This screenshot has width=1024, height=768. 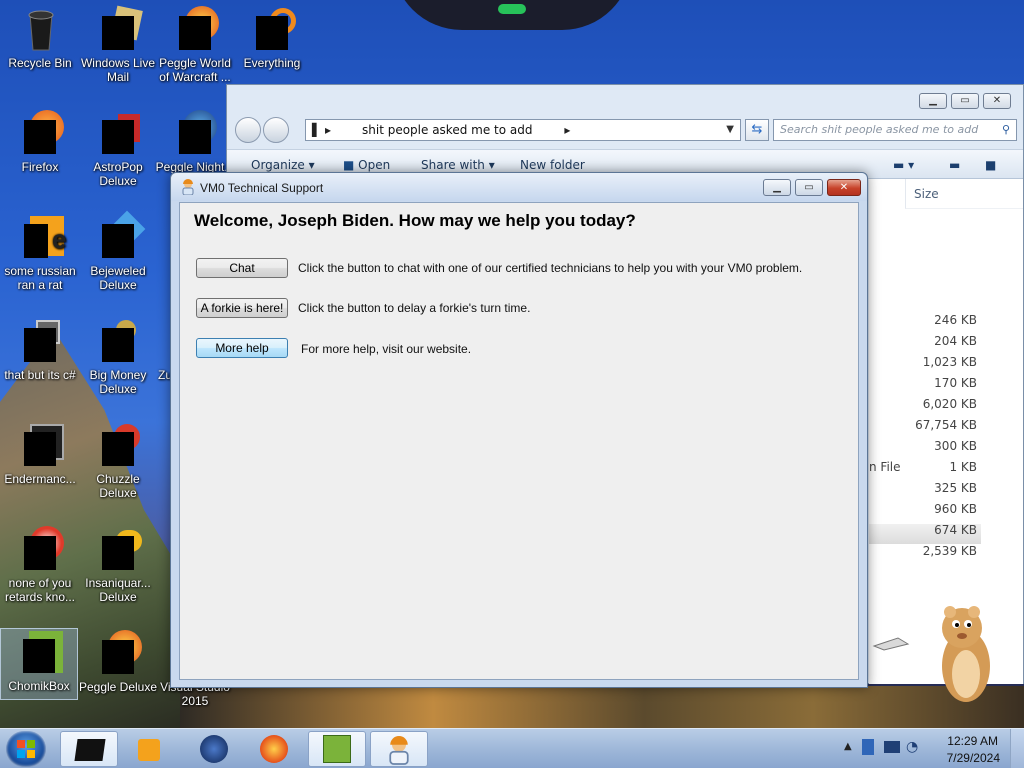 What do you see at coordinates (997, 101) in the screenshot?
I see `close-icon: ✕` at bounding box center [997, 101].